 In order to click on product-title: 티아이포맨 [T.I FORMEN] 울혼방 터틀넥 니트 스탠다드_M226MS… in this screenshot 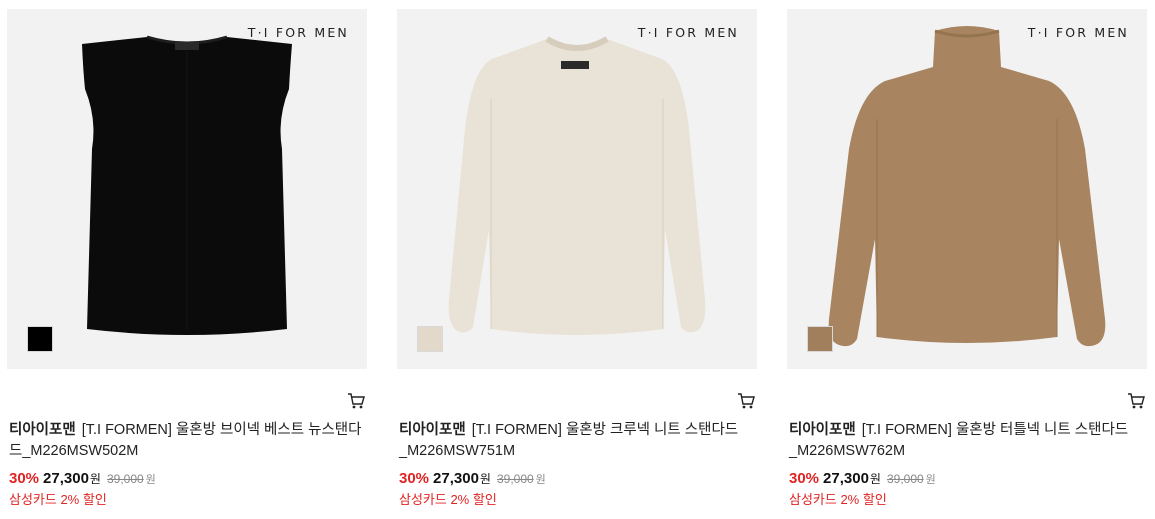, I will do `click(967, 441)`.